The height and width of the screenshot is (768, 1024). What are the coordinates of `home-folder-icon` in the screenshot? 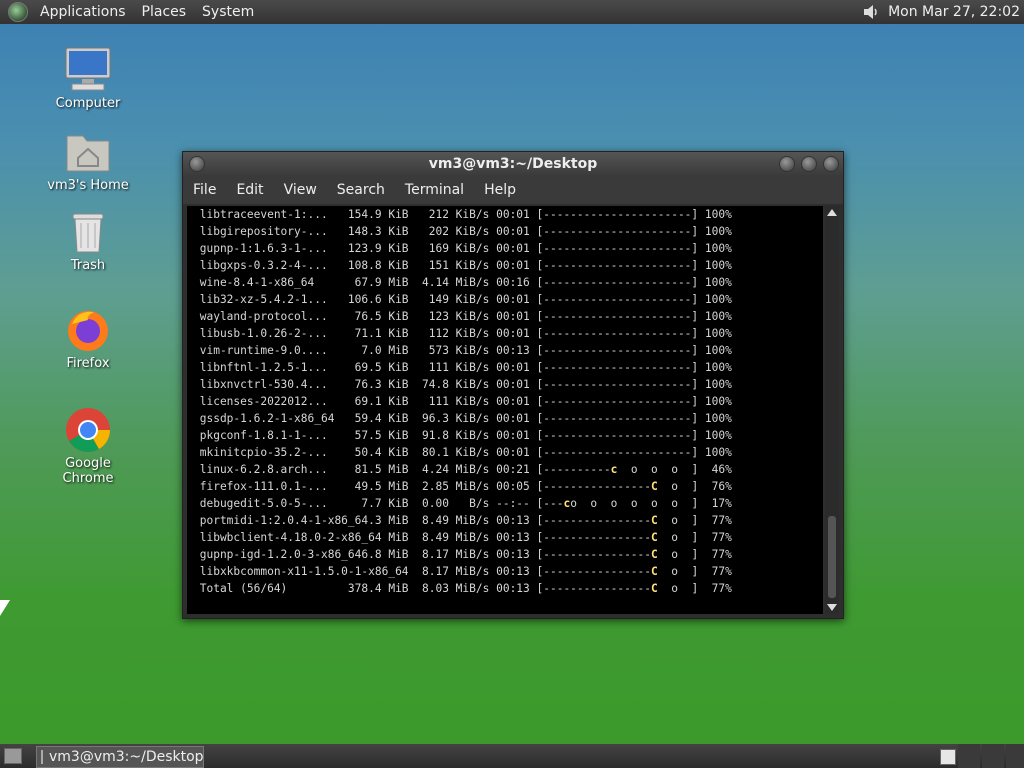 It's located at (88, 152).